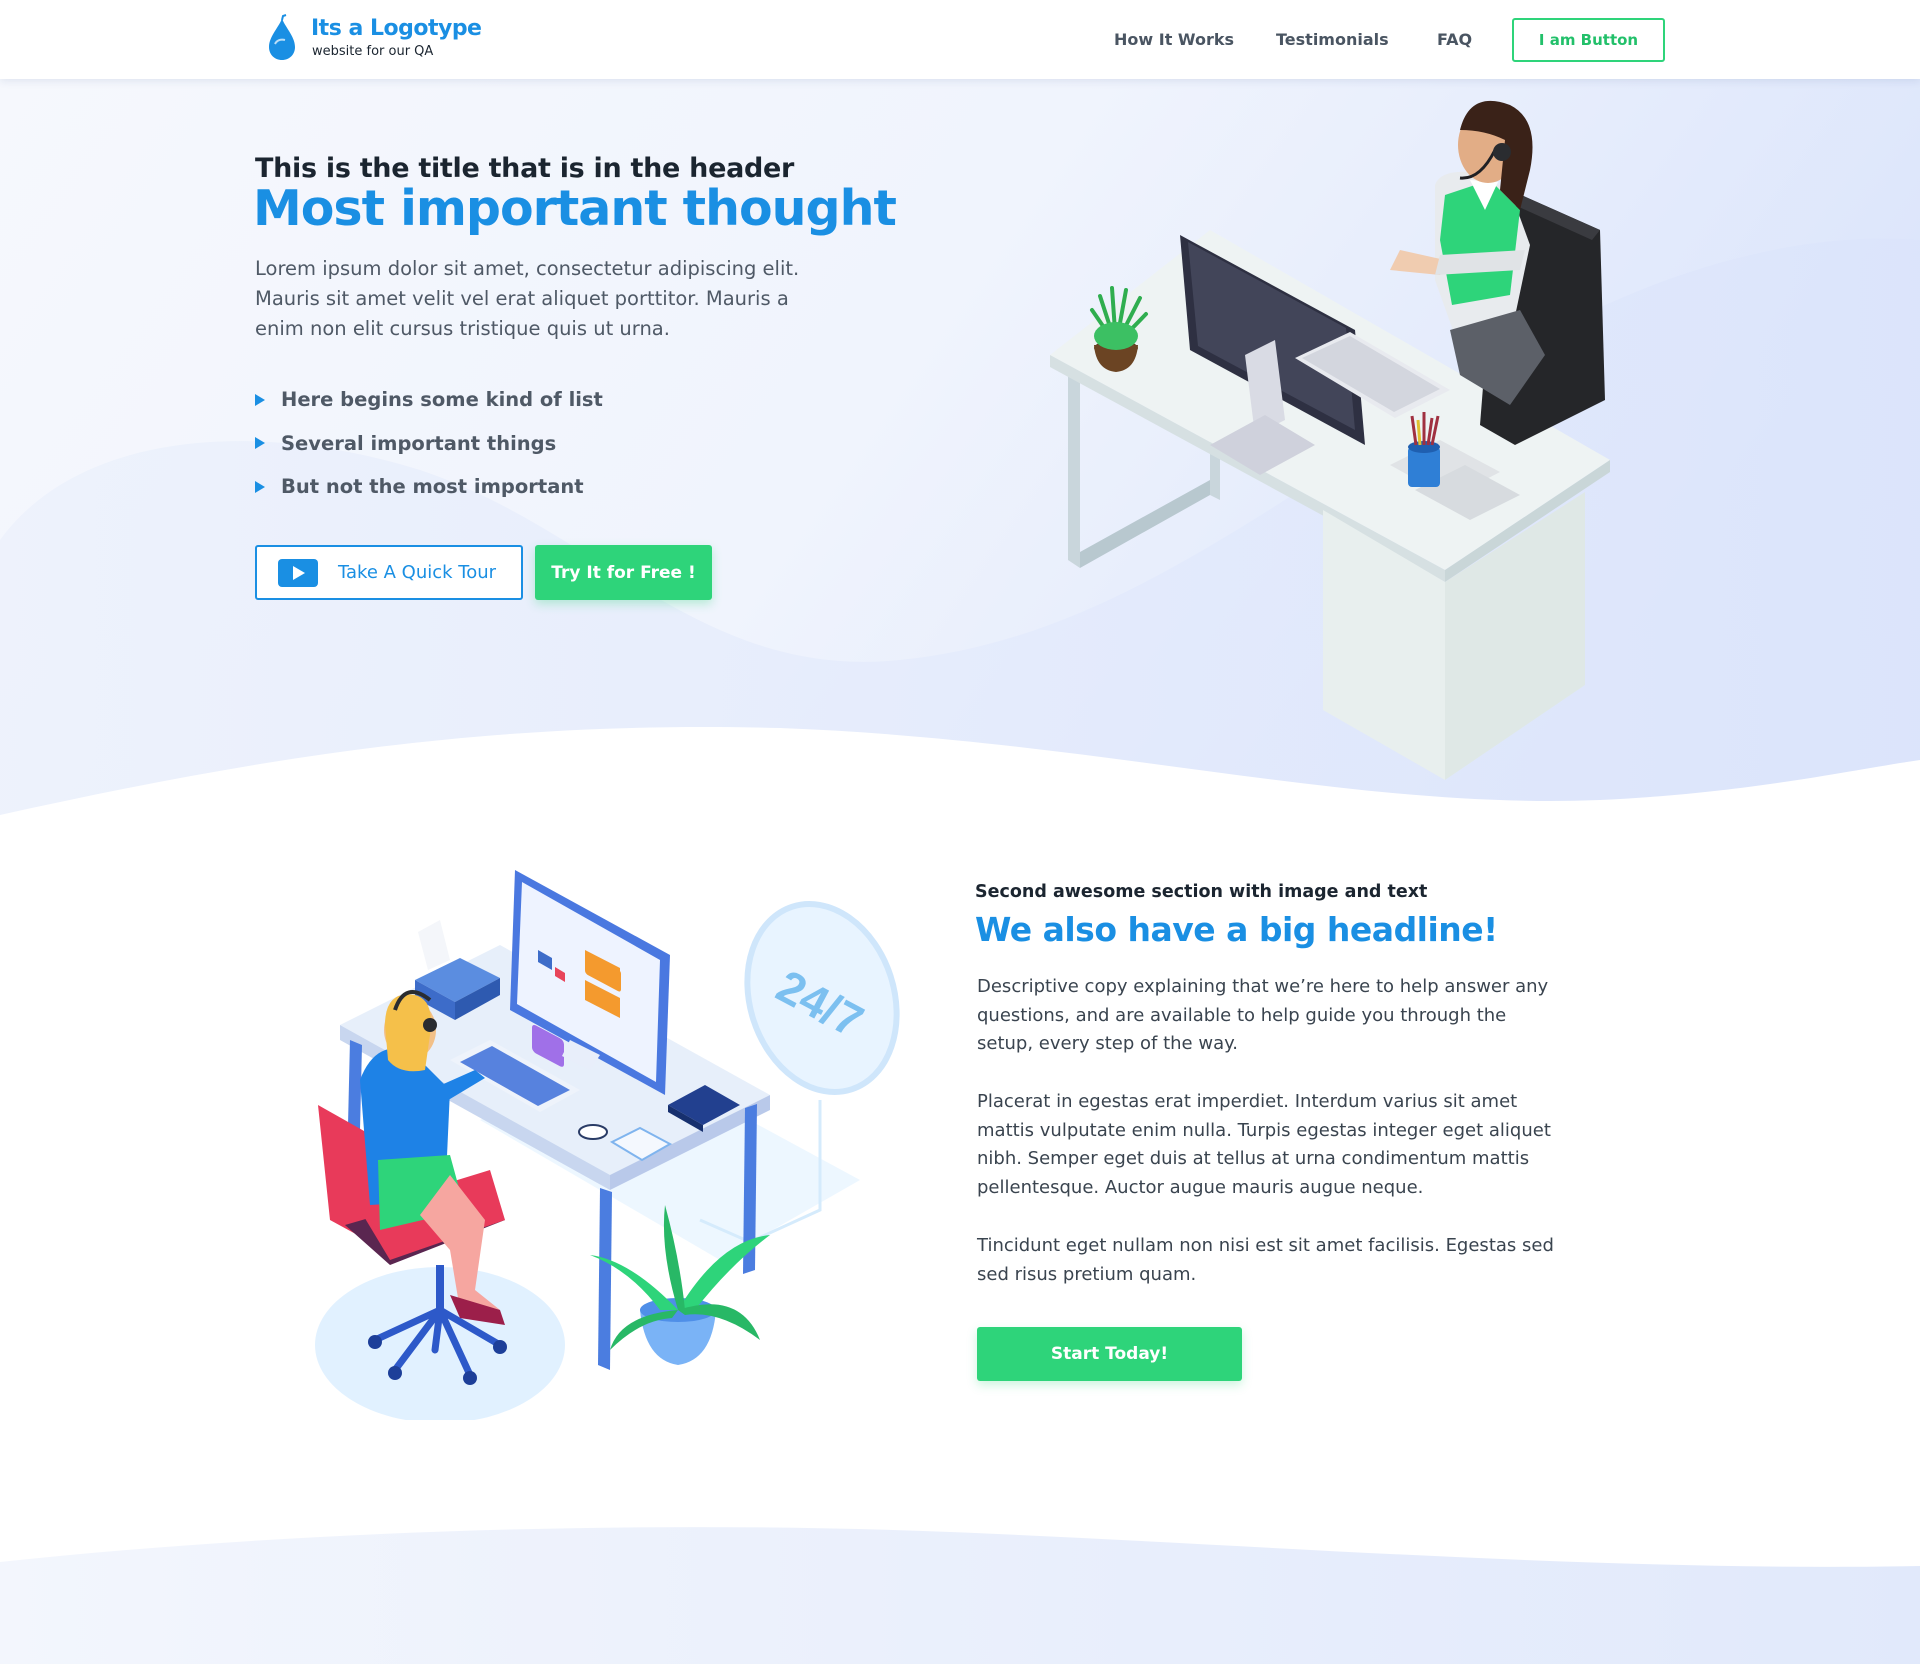  What do you see at coordinates (1109, 1354) in the screenshot?
I see `start-today-button: Start Today!` at bounding box center [1109, 1354].